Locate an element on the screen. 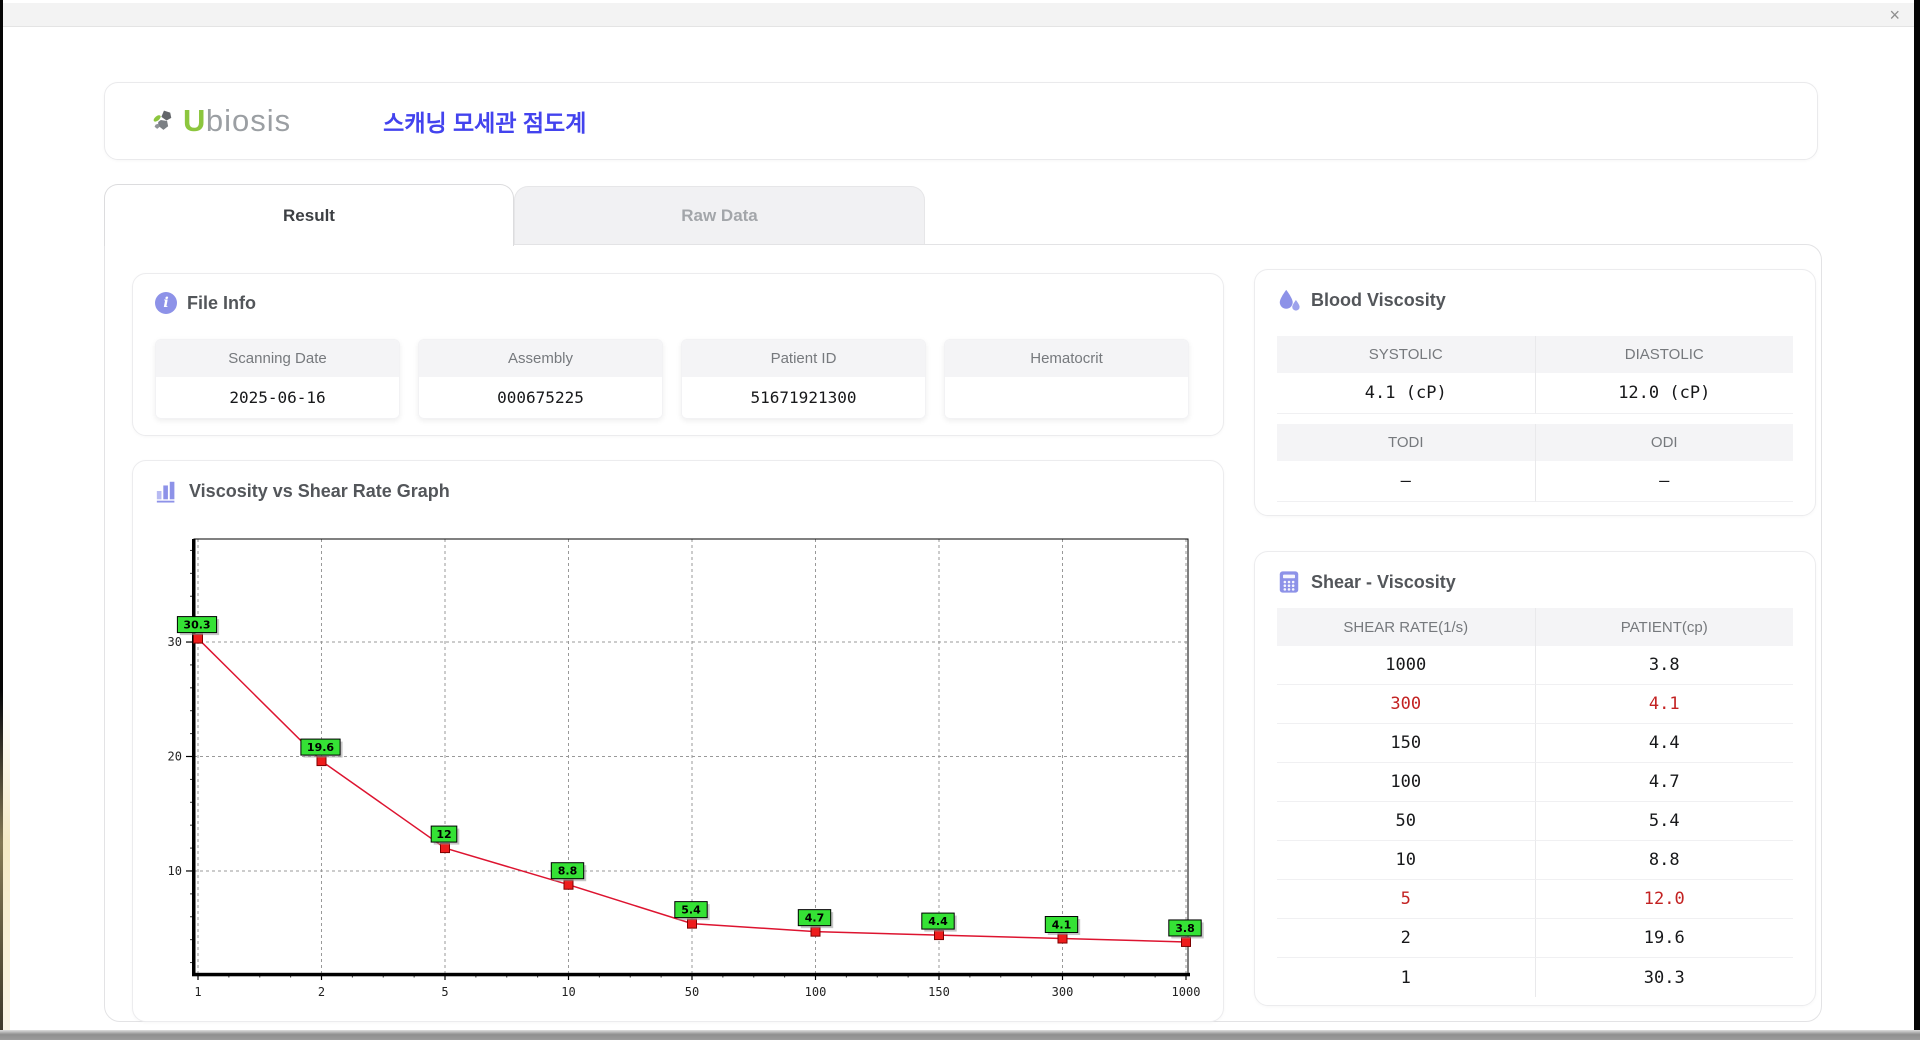 The image size is (1920, 1040). ubiosis-logo-icon is located at coordinates (162, 120).